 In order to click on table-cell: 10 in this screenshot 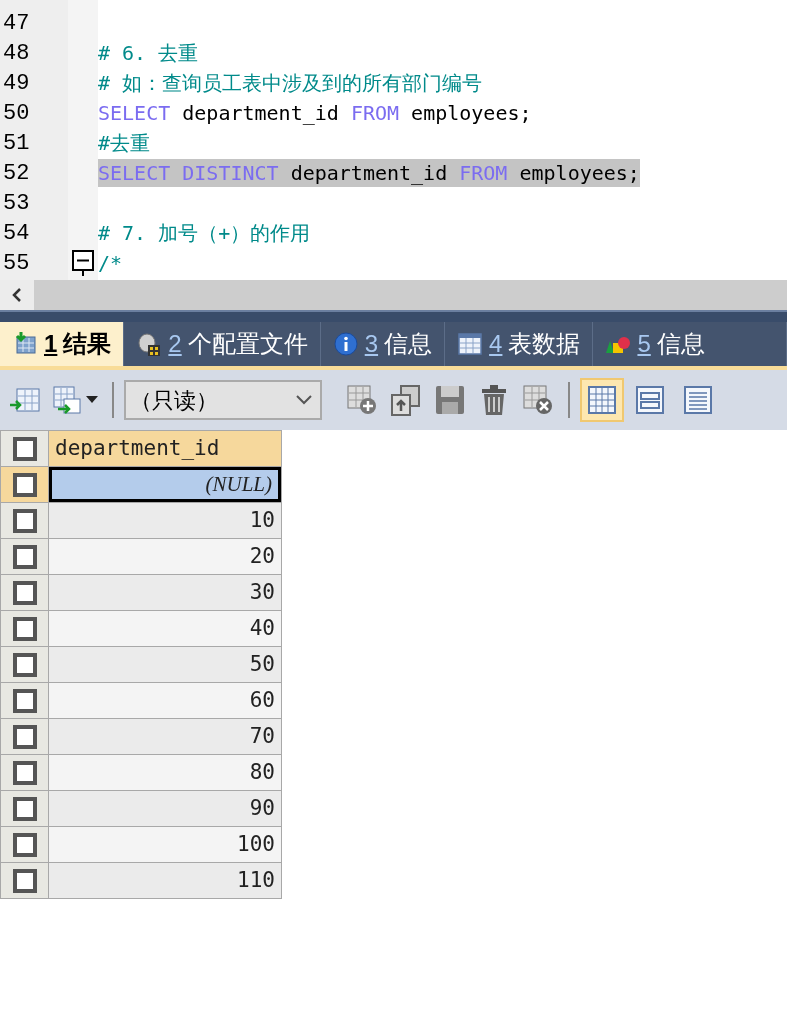, I will do `click(165, 520)`.